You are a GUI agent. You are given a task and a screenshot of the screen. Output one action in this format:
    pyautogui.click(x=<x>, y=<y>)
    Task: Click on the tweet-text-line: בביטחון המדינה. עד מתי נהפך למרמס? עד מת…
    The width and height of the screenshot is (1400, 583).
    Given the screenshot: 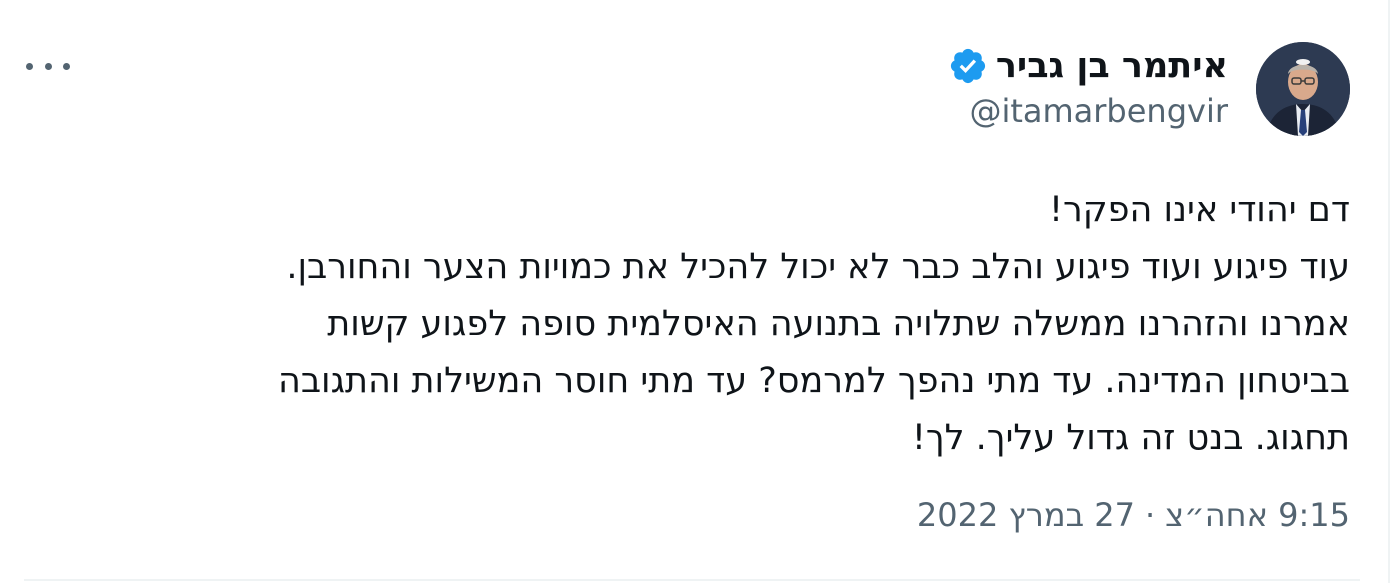 What is the action you would take?
    pyautogui.click(x=813, y=381)
    